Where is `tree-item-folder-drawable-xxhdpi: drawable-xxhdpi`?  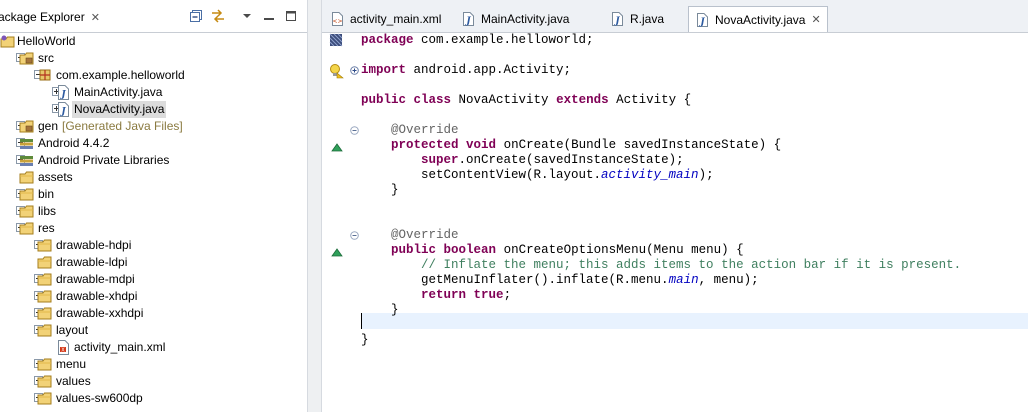 tree-item-folder-drawable-xxhdpi: drawable-xxhdpi is located at coordinates (153, 313).